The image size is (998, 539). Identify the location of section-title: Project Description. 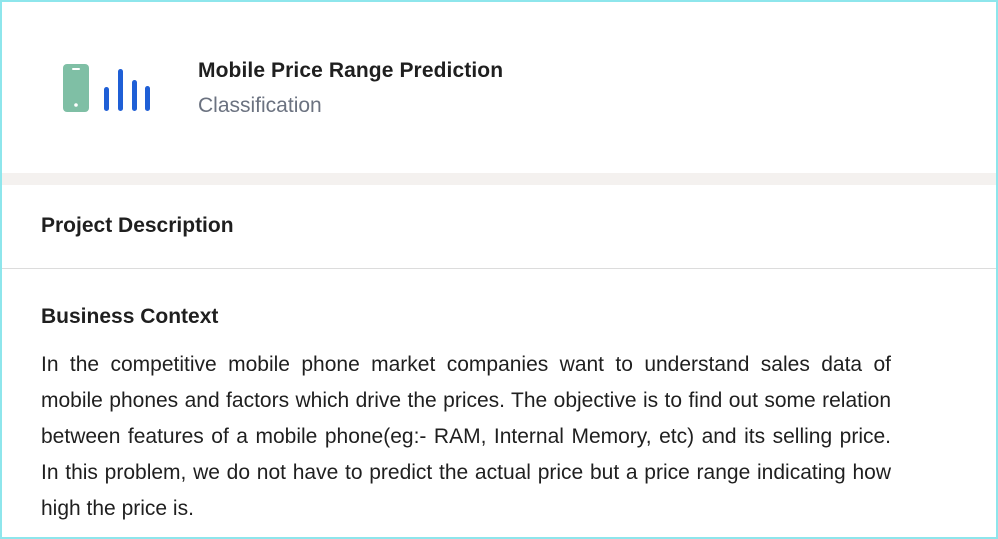
(137, 225).